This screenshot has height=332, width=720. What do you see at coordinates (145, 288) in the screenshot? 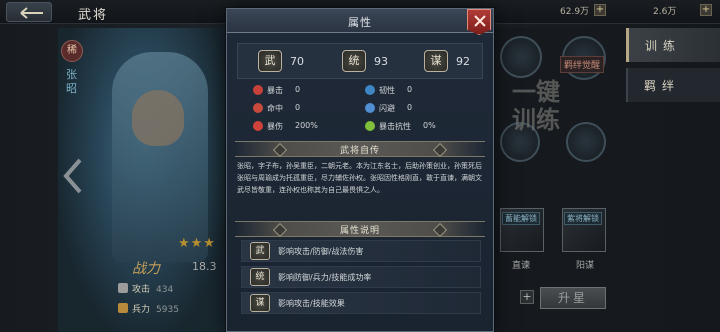
I see `hero-stat-attack: 攻击 434` at bounding box center [145, 288].